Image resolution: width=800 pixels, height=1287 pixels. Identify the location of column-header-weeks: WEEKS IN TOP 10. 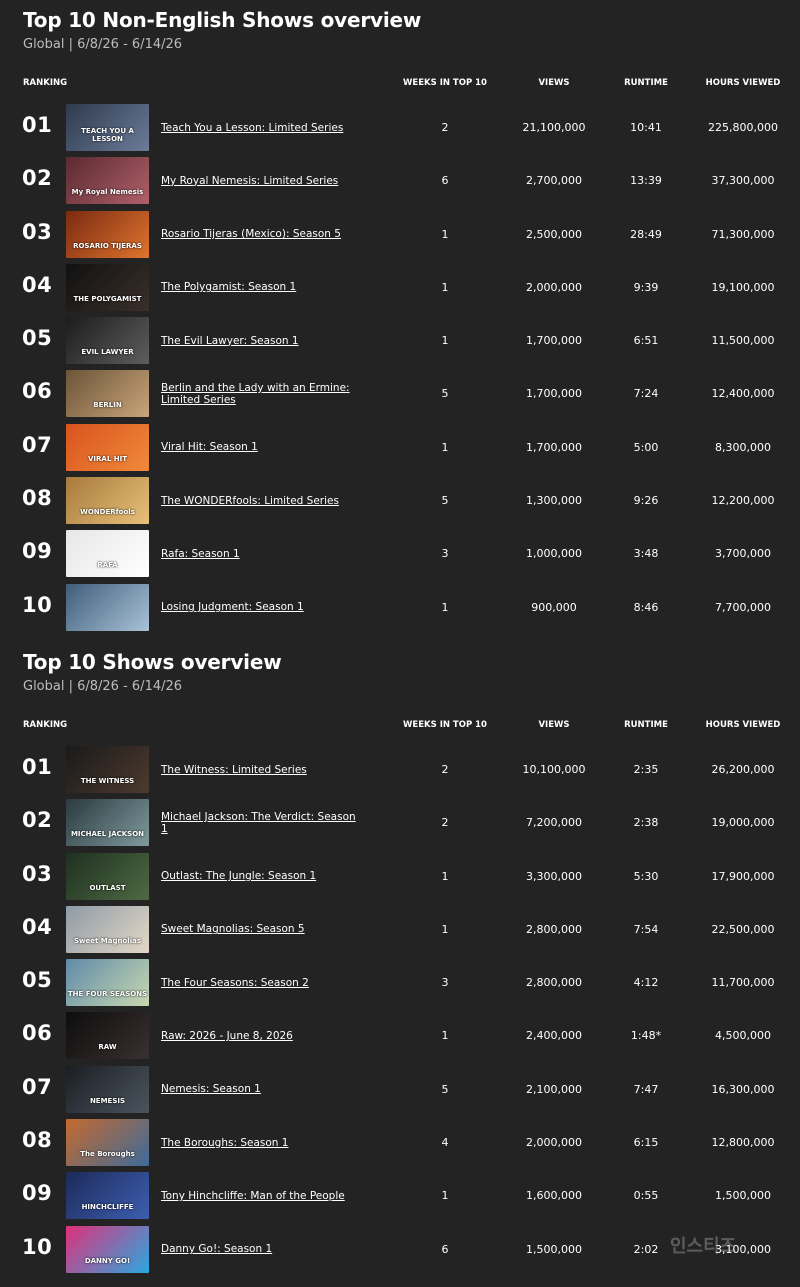
(445, 83).